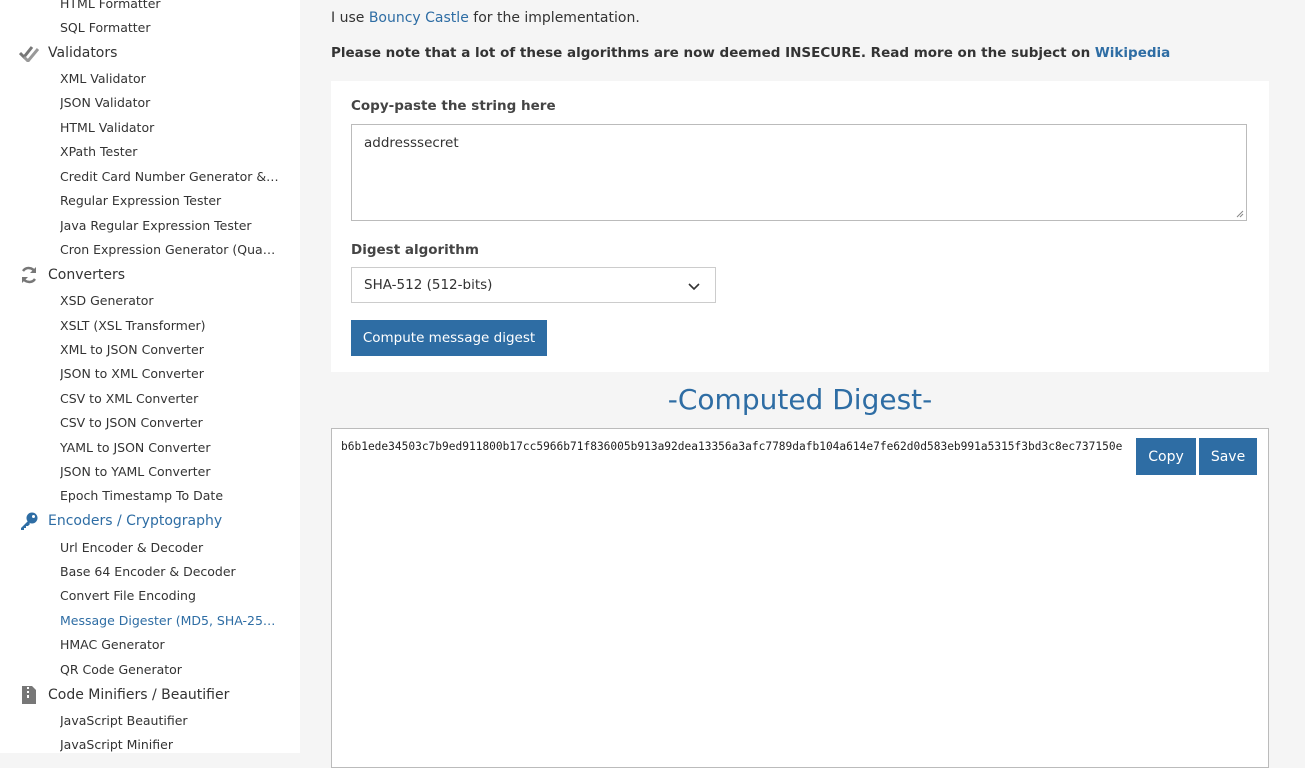 This screenshot has height=768, width=1305. I want to click on sidebar-item-xml-to-json: XML to JSON Converter, so click(170, 350).